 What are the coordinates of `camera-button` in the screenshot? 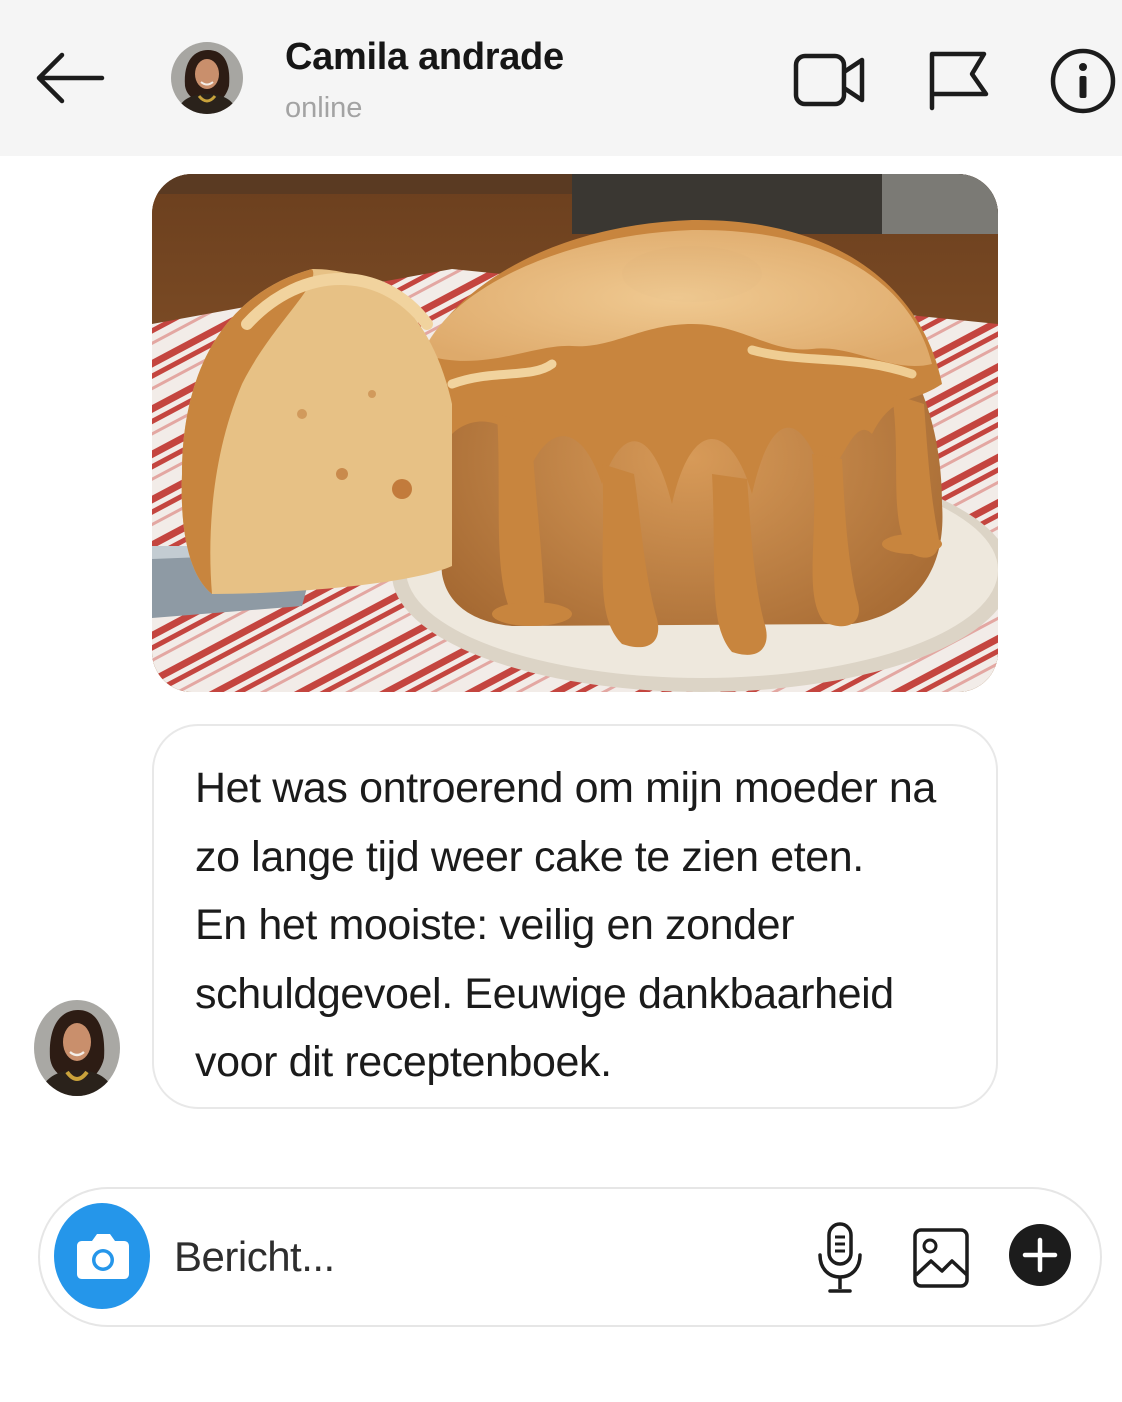 It's located at (102, 1256).